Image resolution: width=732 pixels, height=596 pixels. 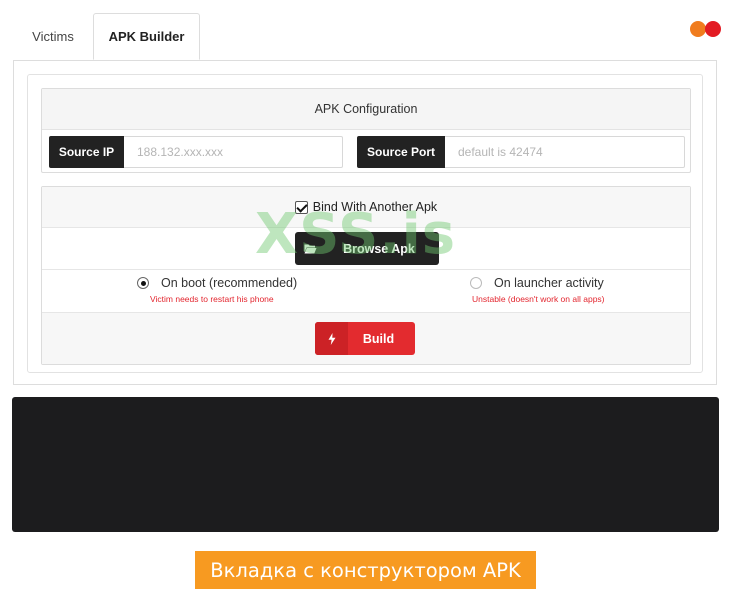 I want to click on bind-apk-checkbox-wrap: Bind With Another Apk, so click(x=366, y=207).